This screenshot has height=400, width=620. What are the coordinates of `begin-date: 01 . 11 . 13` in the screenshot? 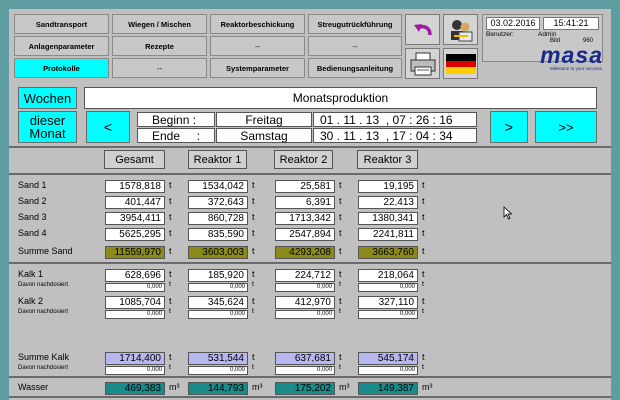 It's located at (350, 119).